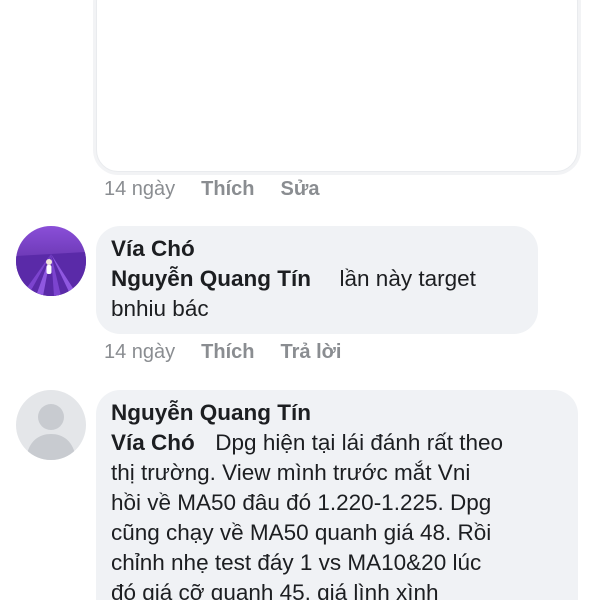  I want to click on comment-author: Vía Chó, so click(317, 249).